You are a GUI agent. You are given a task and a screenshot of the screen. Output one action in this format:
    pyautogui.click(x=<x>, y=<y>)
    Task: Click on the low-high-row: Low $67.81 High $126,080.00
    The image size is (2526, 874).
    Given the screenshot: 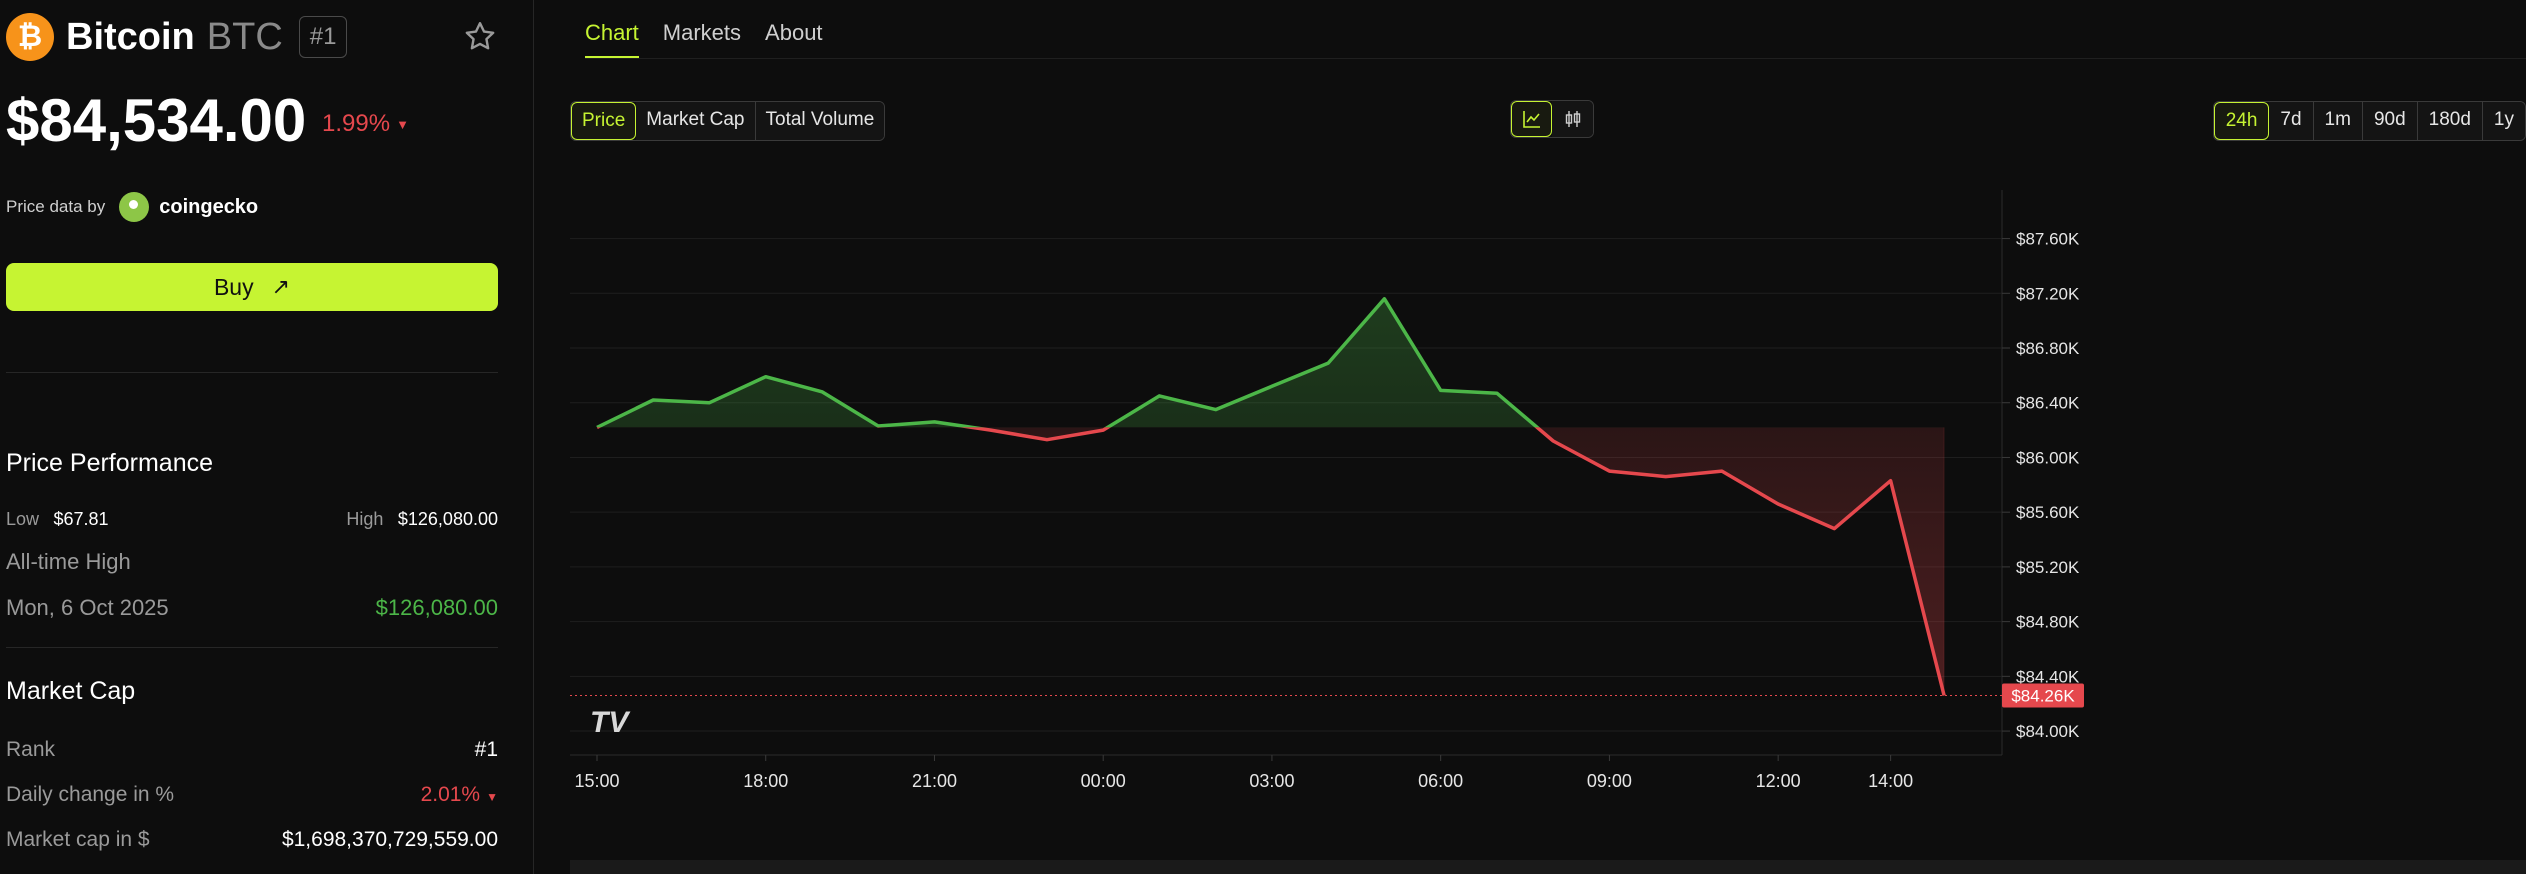 What is the action you would take?
    pyautogui.click(x=252, y=519)
    